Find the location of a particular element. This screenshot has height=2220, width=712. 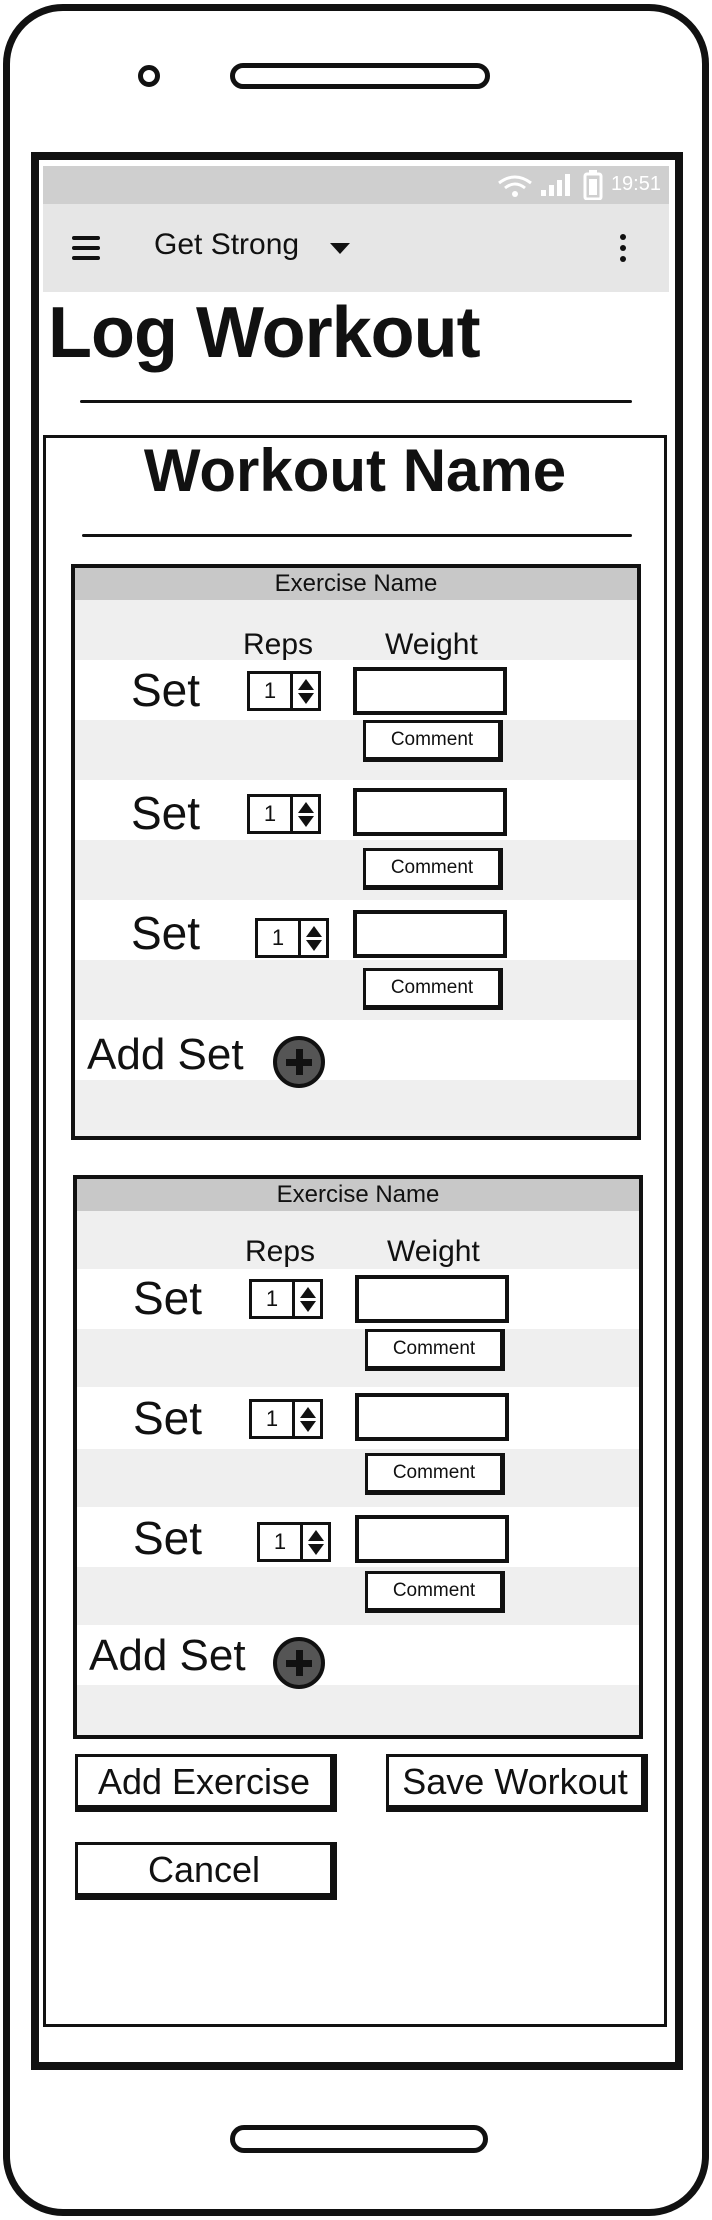

hamburger-menu-icon is located at coordinates (86, 248).